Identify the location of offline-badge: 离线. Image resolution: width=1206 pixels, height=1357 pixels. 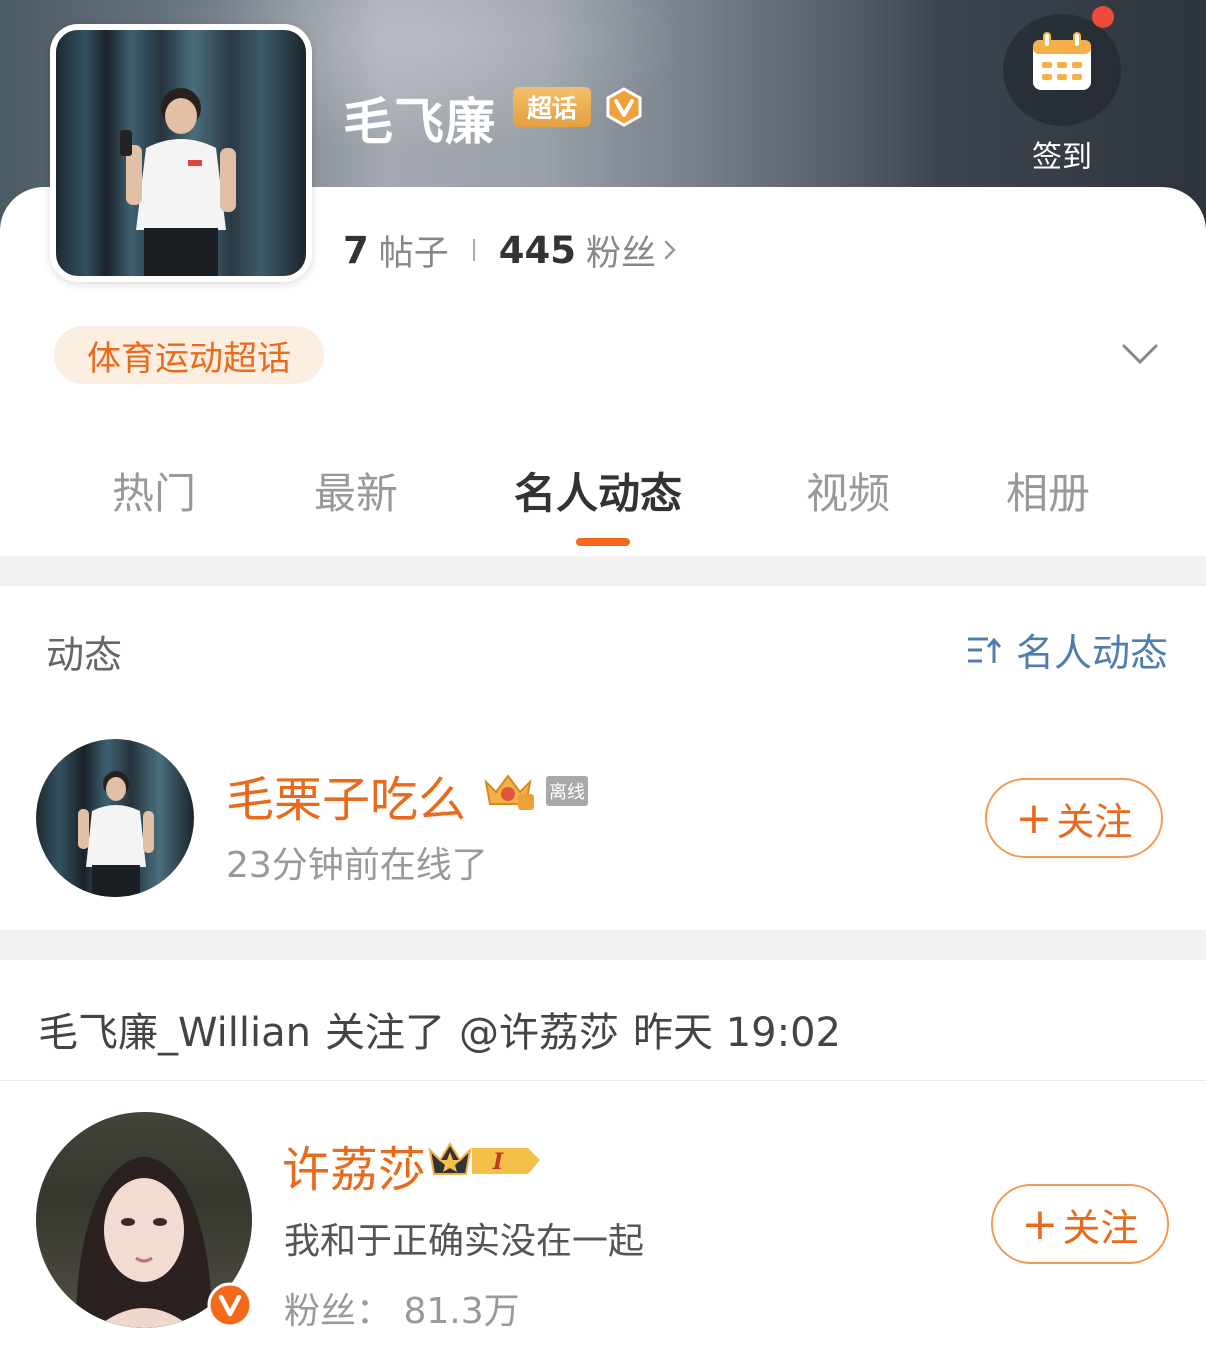
(567, 791).